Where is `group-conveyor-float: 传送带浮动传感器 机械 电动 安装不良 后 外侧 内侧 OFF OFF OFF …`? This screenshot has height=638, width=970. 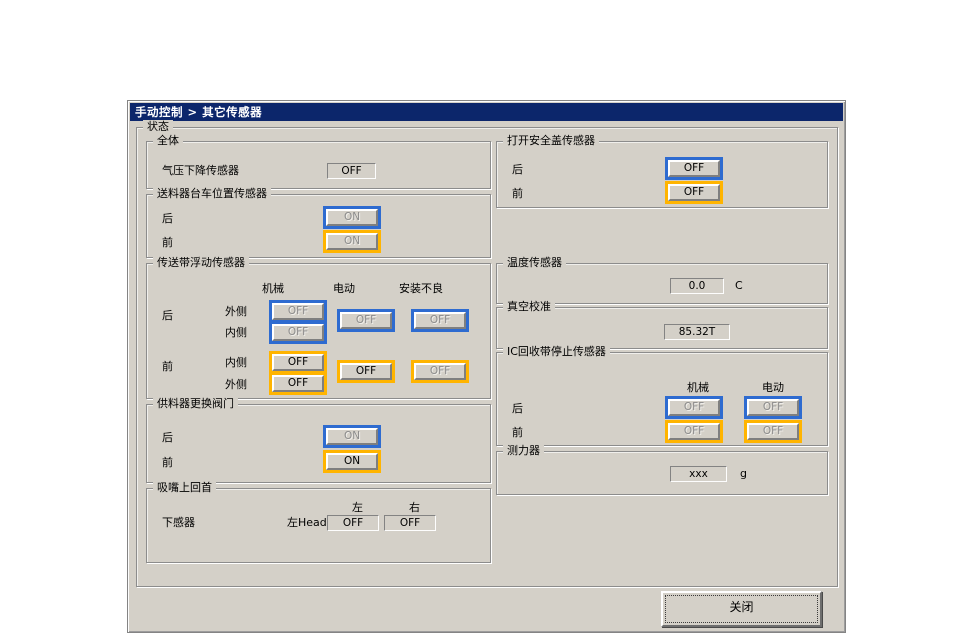 group-conveyor-float: 传送带浮动传感器 机械 电动 安装不良 后 外侧 内侧 OFF OFF OFF … is located at coordinates (318, 327).